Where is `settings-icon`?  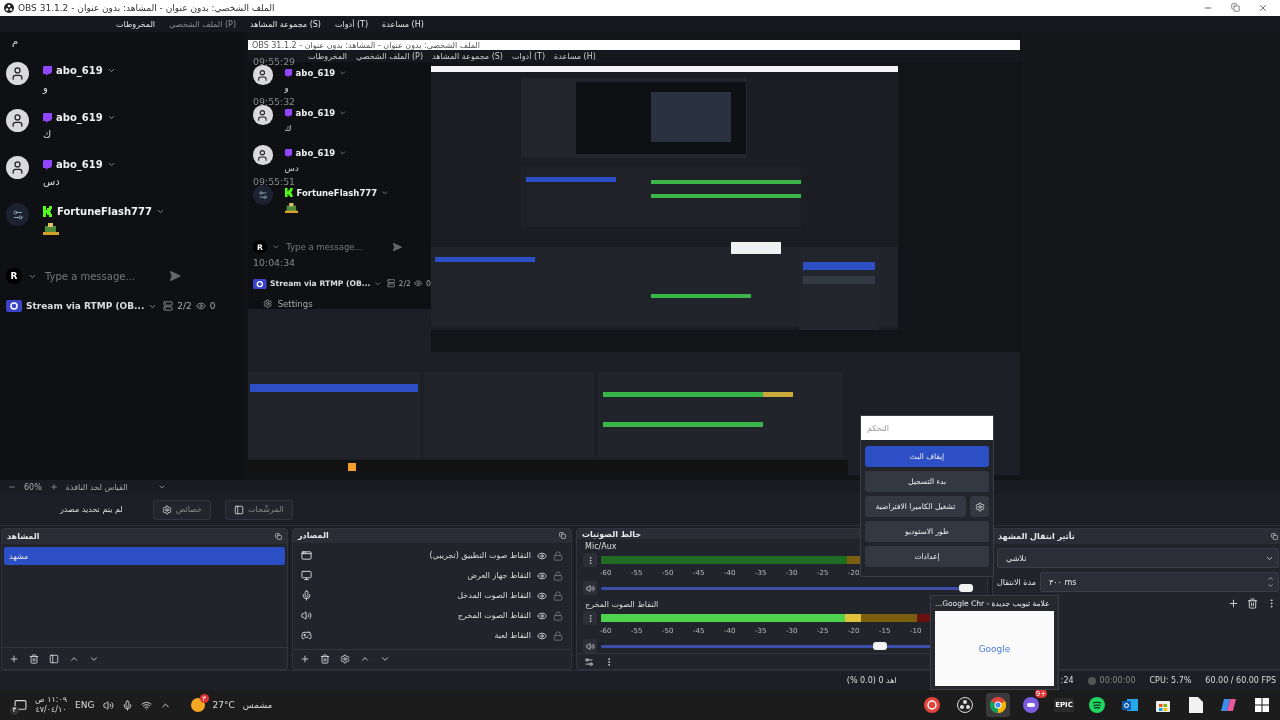 settings-icon is located at coordinates (345, 659).